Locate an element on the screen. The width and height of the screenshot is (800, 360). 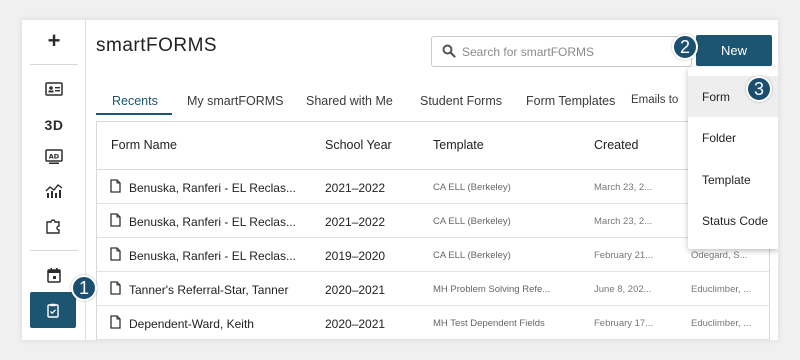
sidebar-item-3d: 3D is located at coordinates (54, 125).